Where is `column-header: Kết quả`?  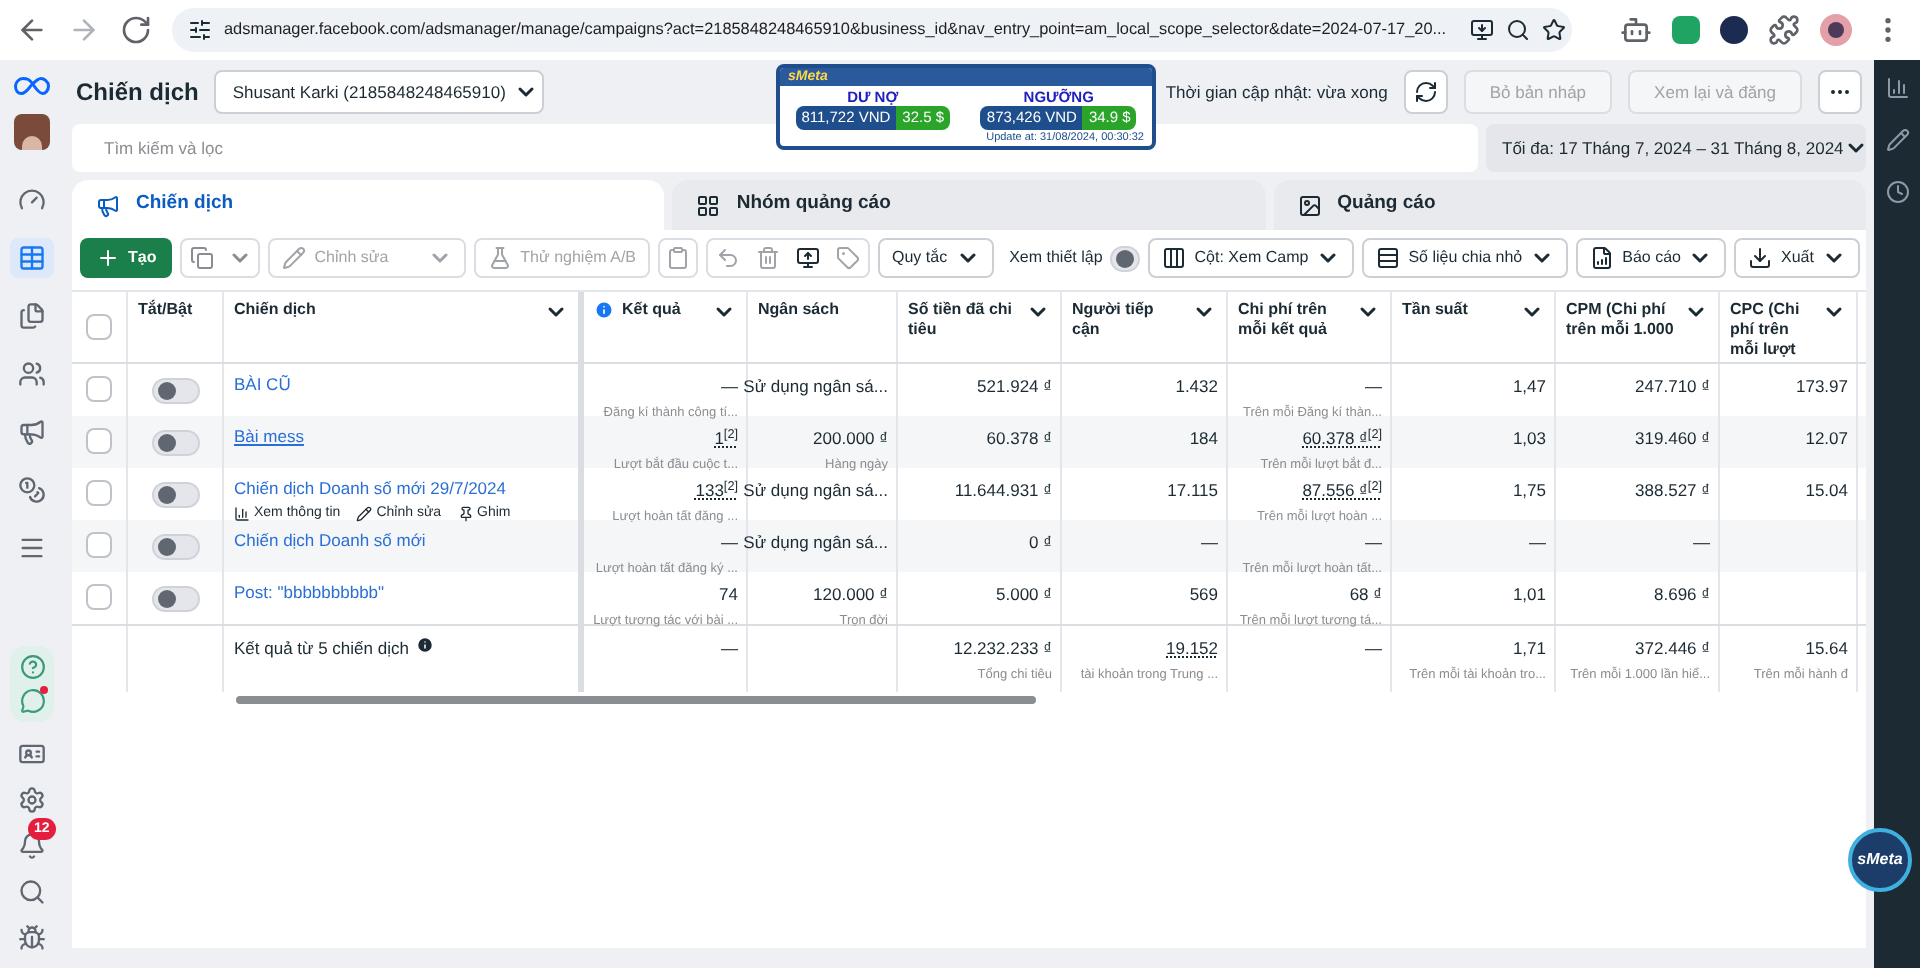 column-header: Kết quả is located at coordinates (666, 327).